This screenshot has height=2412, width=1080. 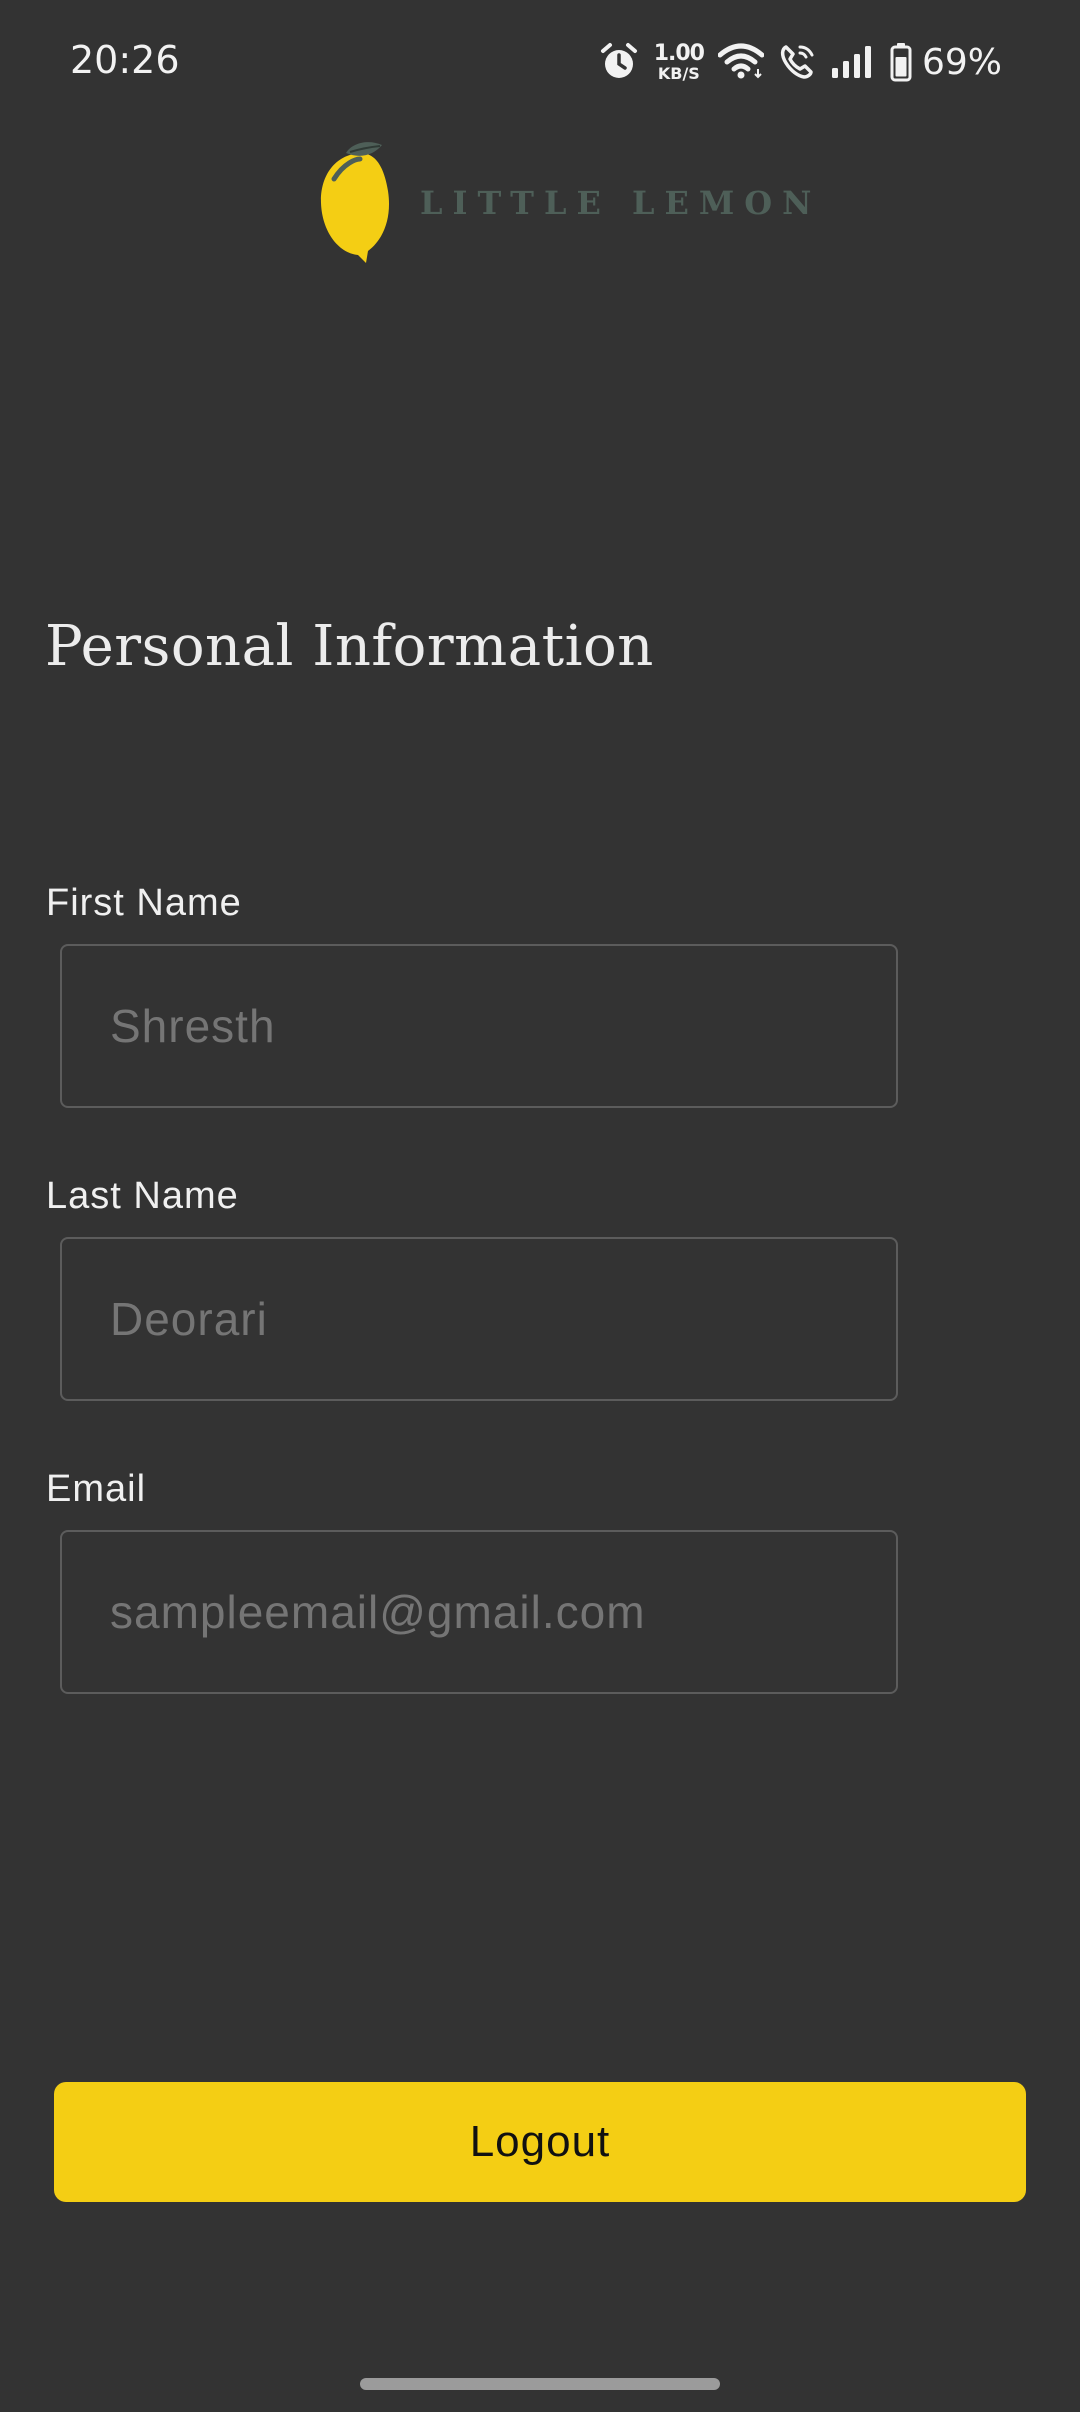 I want to click on lemon-icon, so click(x=356, y=203).